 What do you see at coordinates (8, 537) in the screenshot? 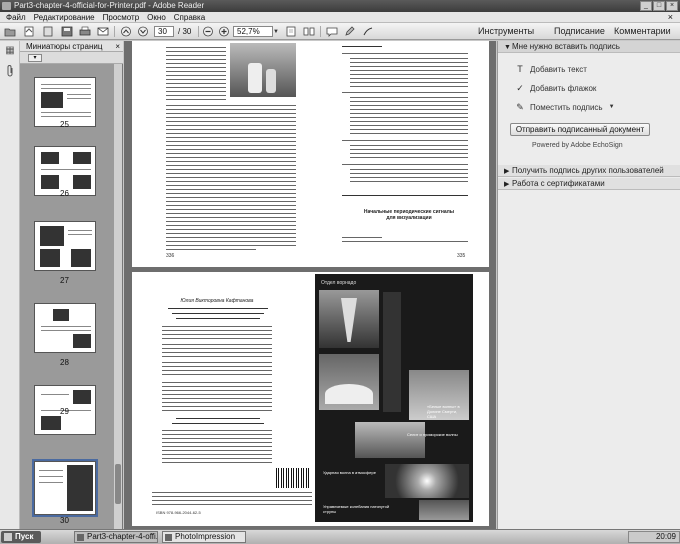
I see `start-flag-icon` at bounding box center [8, 537].